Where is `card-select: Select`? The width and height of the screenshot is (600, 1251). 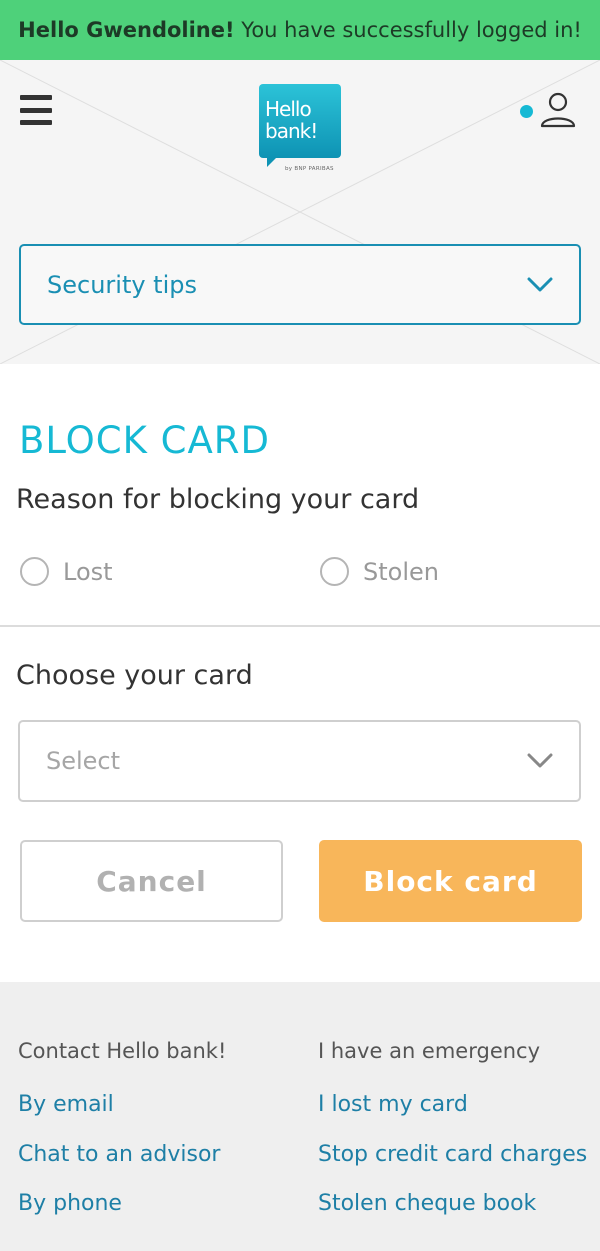 card-select: Select is located at coordinates (299, 761).